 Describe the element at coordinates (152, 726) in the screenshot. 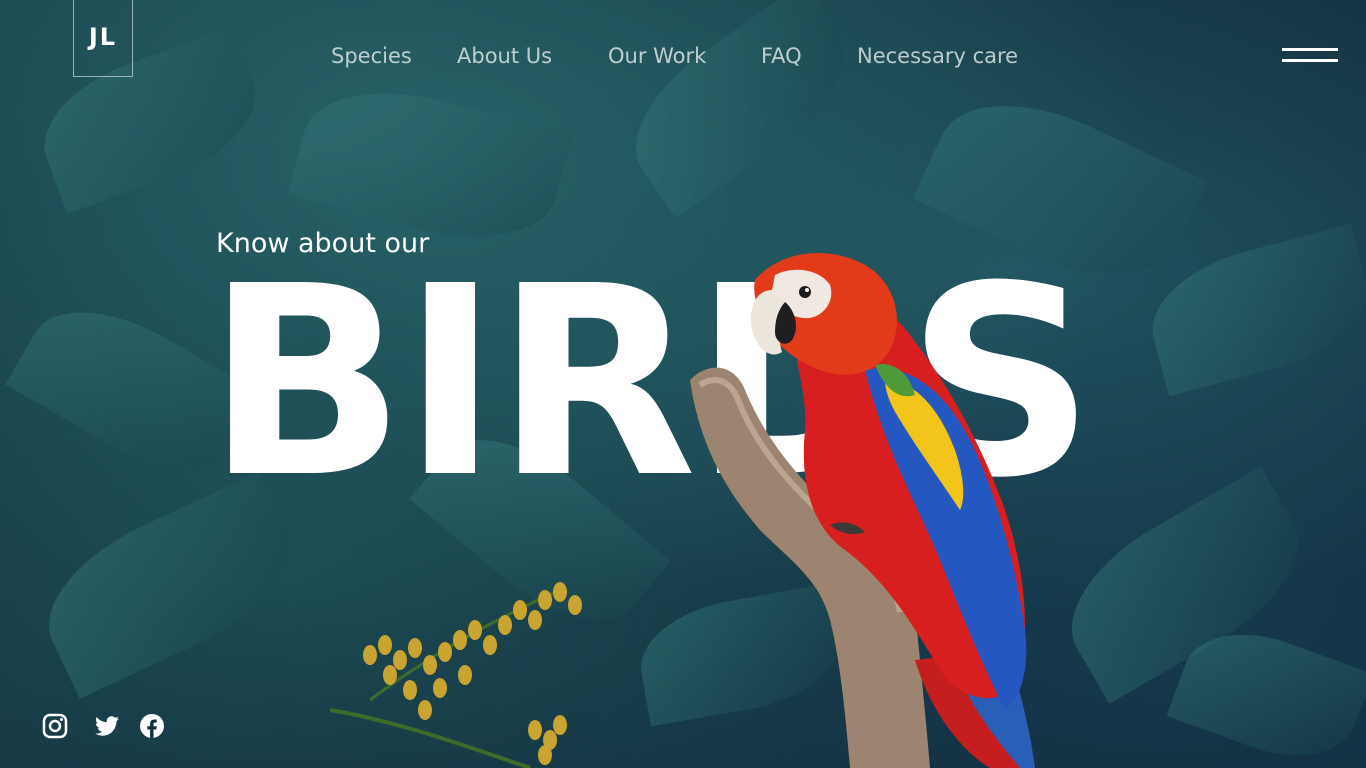

I see `facebook-icon` at that location.